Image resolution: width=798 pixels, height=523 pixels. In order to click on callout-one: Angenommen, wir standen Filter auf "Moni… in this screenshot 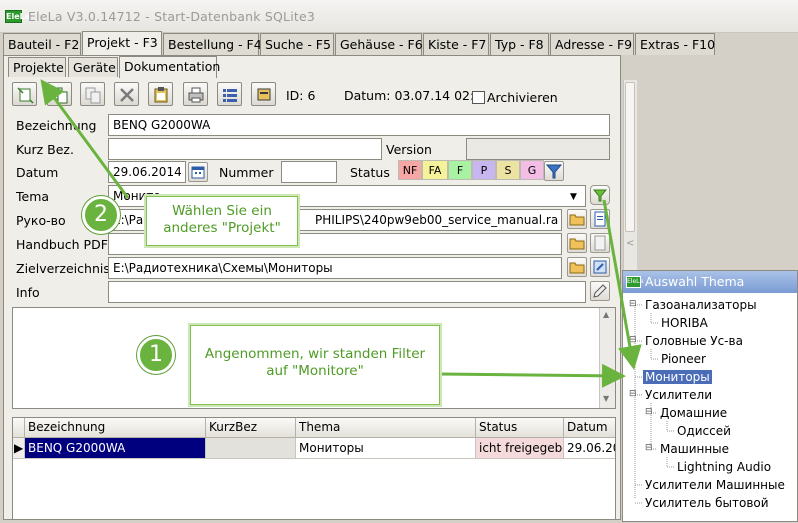, I will do `click(315, 365)`.